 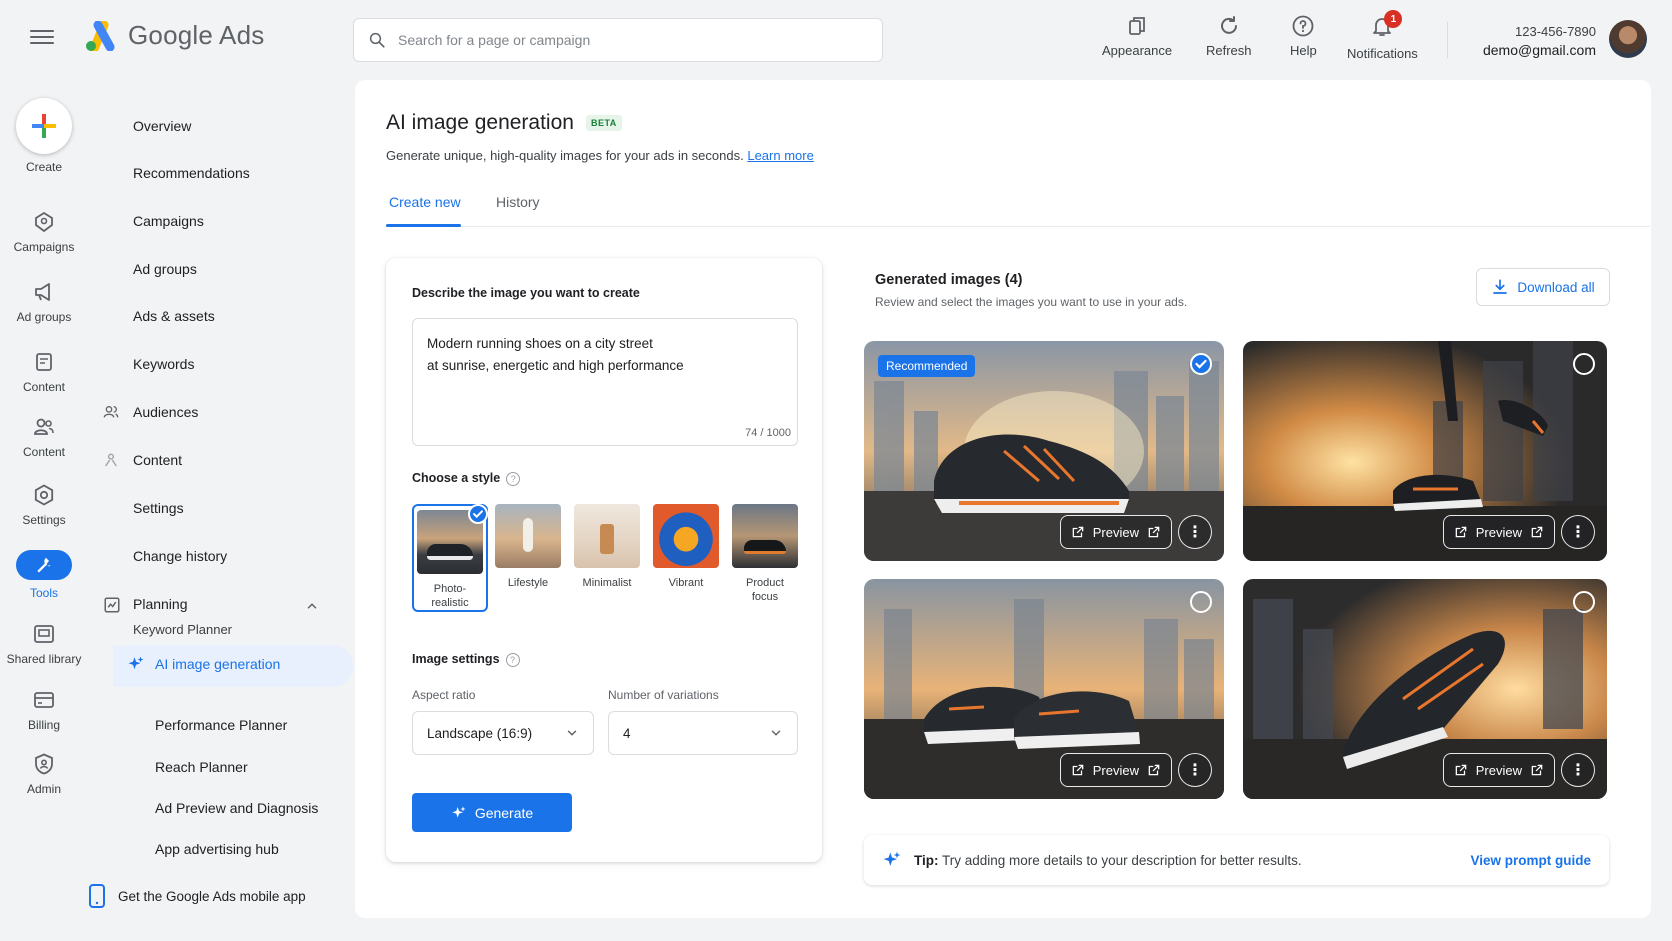 What do you see at coordinates (44, 644) in the screenshot?
I see `rail-shared-library: Shared library` at bounding box center [44, 644].